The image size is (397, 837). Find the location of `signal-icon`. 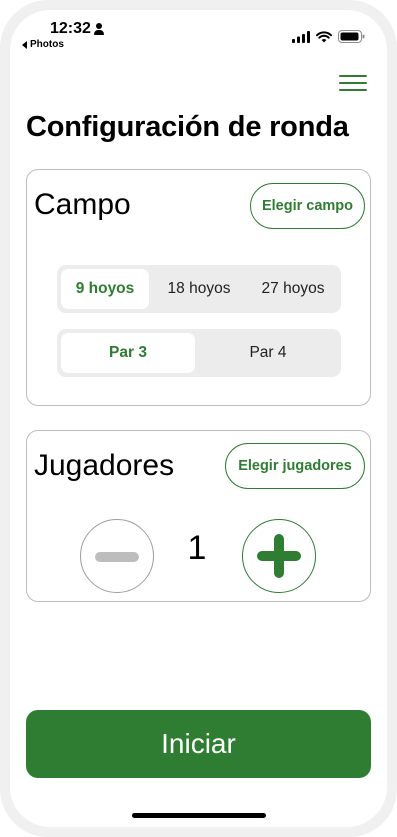

signal-icon is located at coordinates (301, 36).